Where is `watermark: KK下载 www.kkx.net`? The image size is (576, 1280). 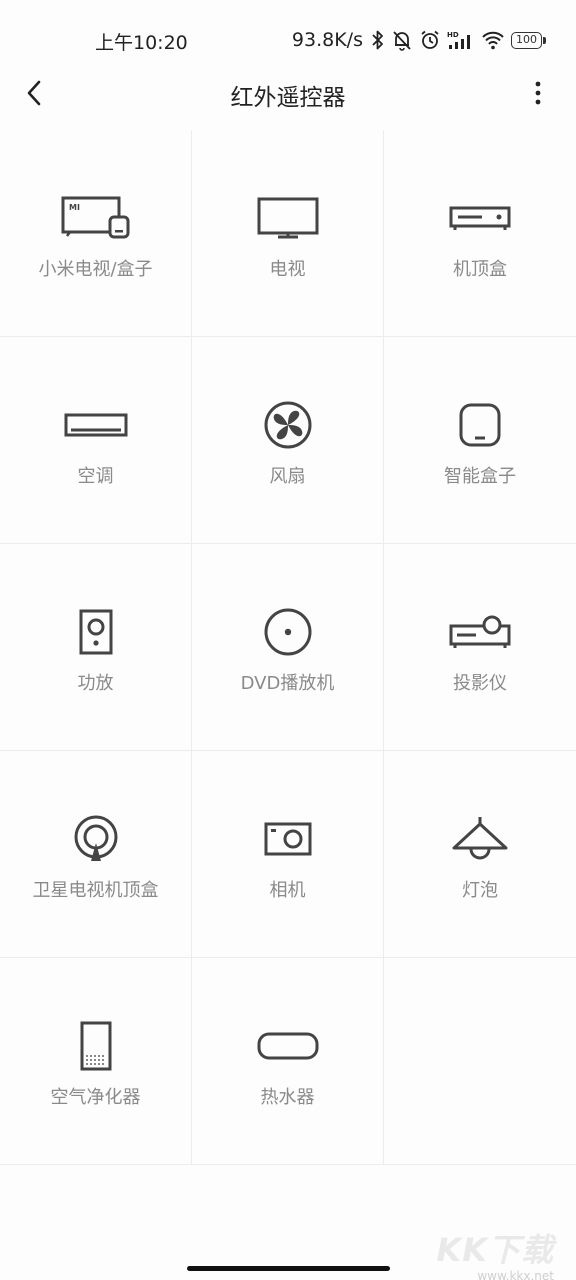 watermark: KK下载 www.kkx.net is located at coordinates (495, 1252).